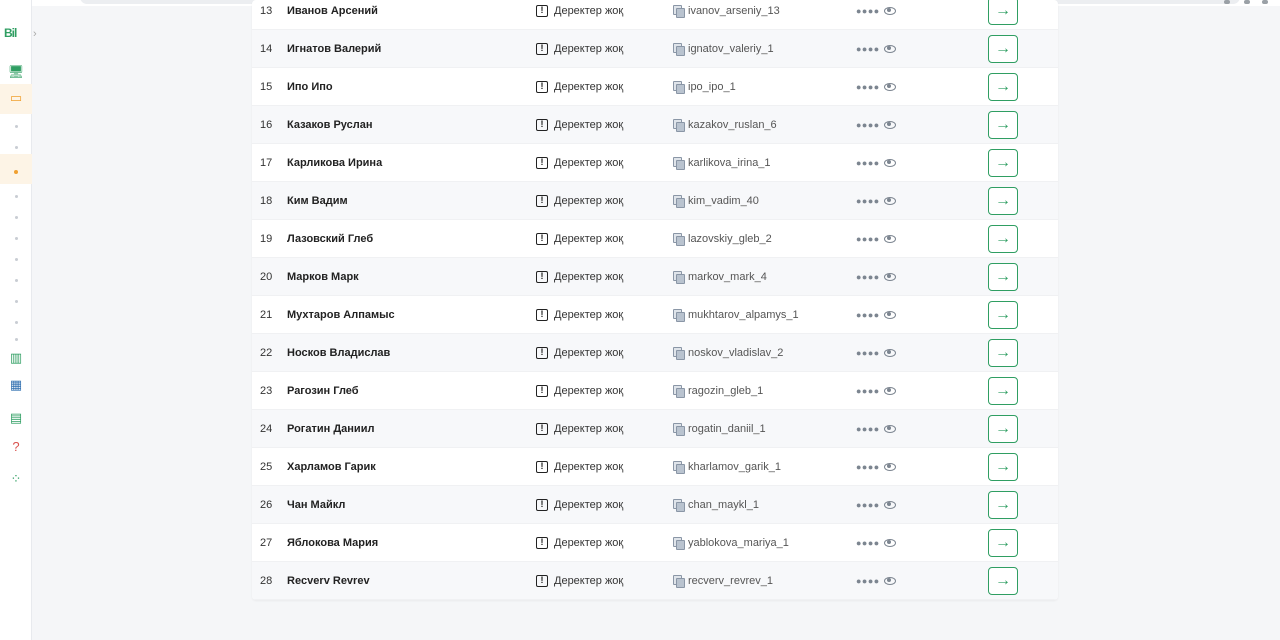 This screenshot has height=640, width=1280. I want to click on login-value: kazakov_ruslan_6, so click(732, 124).